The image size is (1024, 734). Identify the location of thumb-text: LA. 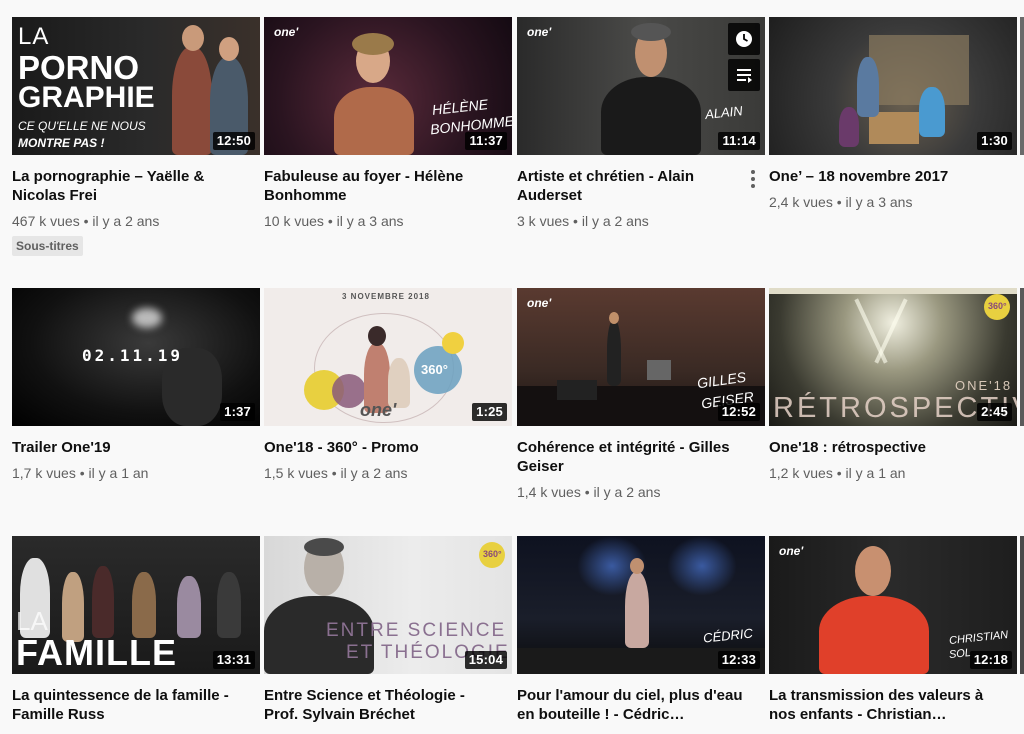
(34, 36).